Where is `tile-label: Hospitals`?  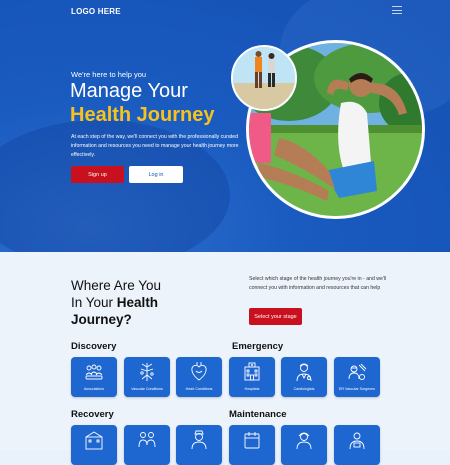 tile-label: Hospitals is located at coordinates (252, 389).